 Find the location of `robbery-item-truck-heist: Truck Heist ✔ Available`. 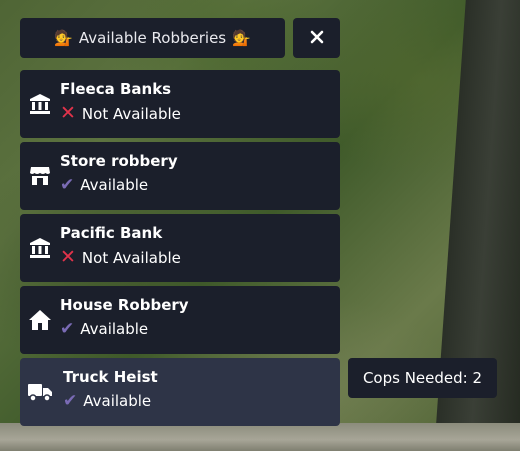

robbery-item-truck-heist: Truck Heist ✔ Available is located at coordinates (180, 392).